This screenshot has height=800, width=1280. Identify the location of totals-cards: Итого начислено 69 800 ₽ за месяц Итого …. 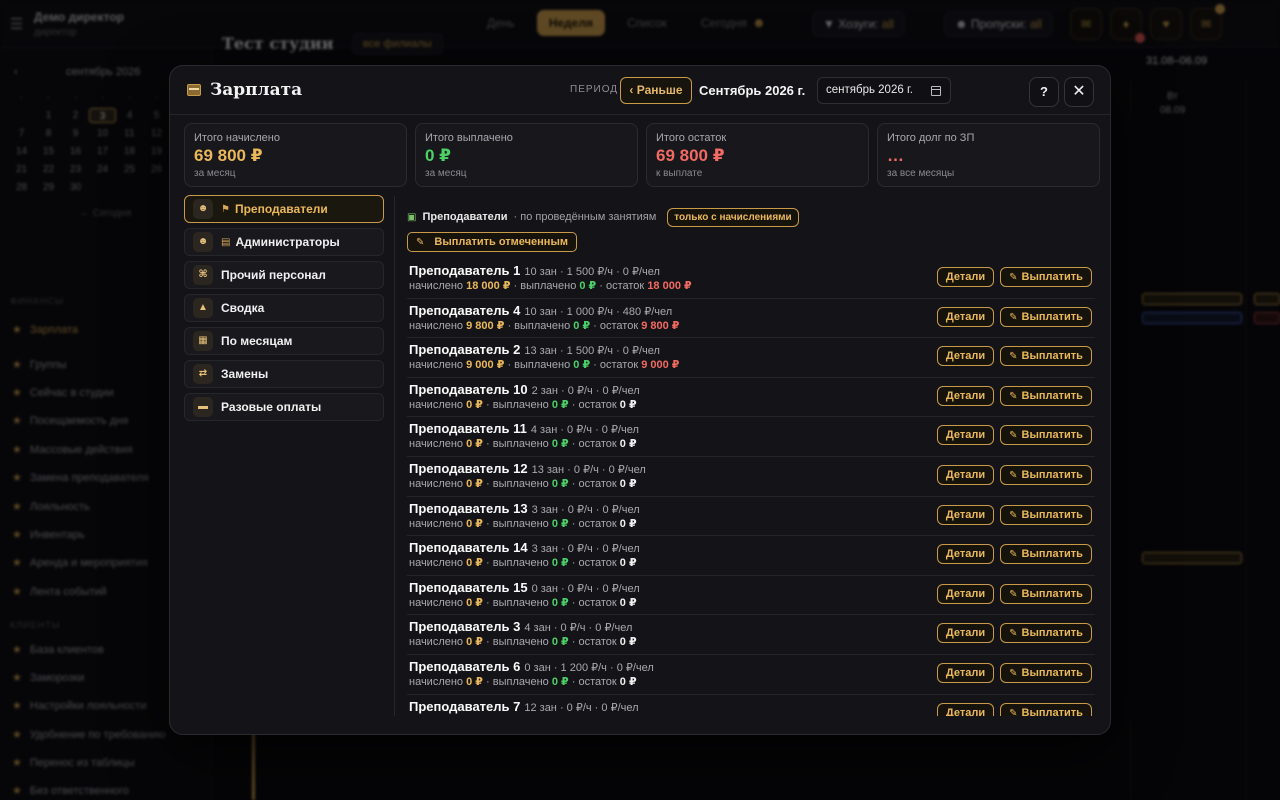
(642, 155).